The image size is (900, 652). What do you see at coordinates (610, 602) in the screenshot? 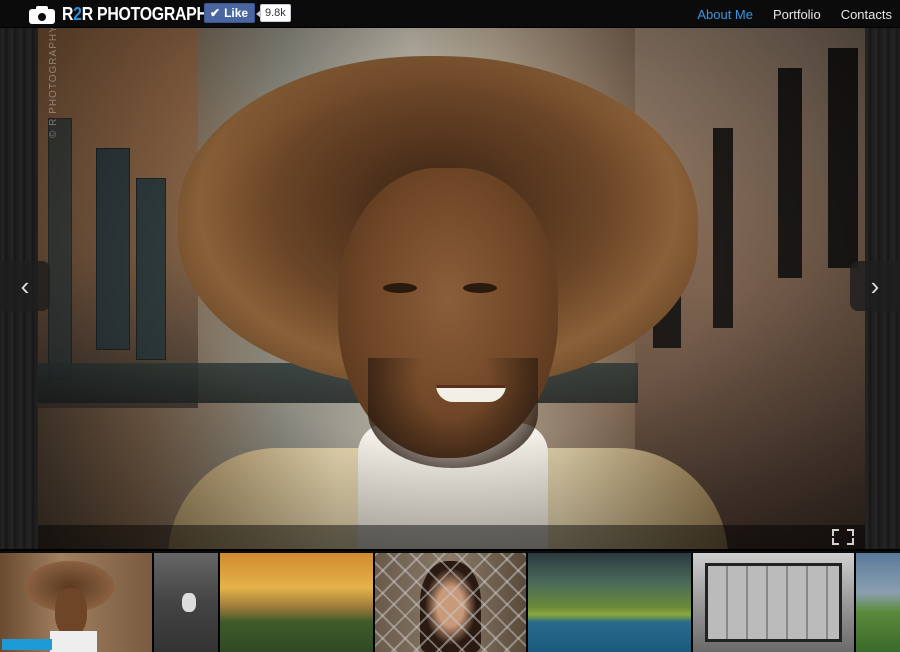
I see `thumbnail-lake-forest` at bounding box center [610, 602].